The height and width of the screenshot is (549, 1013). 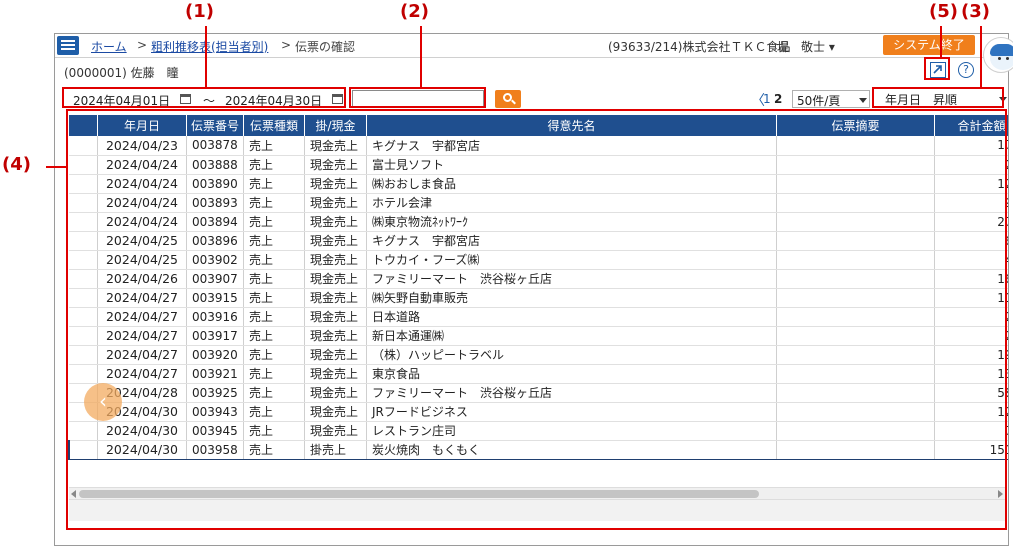 I want to click on breadcrumb-home-link: ホーム, so click(x=109, y=46).